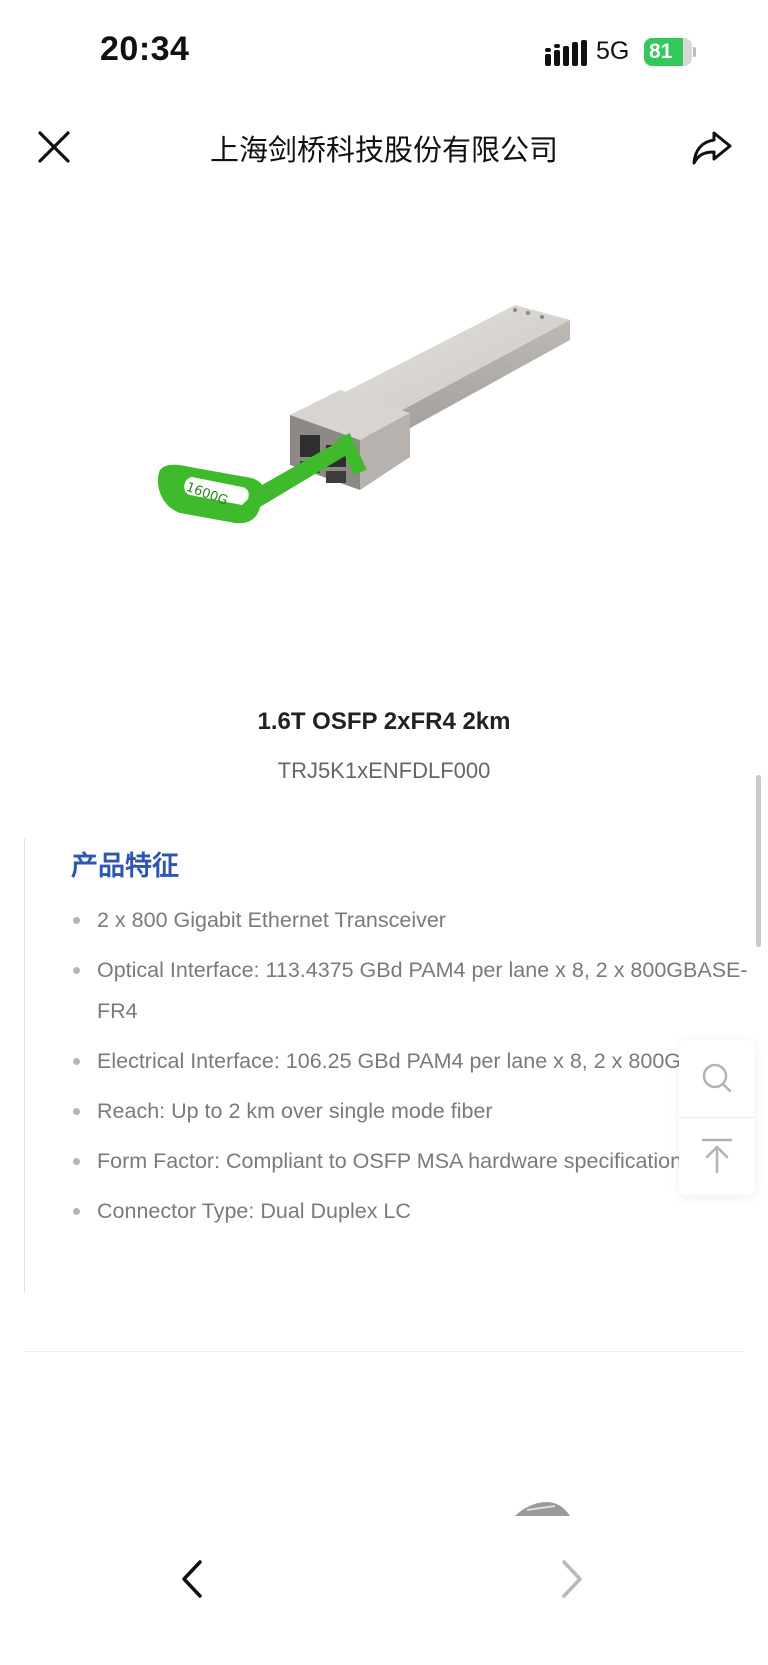 Image resolution: width=768 pixels, height=1665 pixels. I want to click on share-arrow-icon, so click(712, 147).